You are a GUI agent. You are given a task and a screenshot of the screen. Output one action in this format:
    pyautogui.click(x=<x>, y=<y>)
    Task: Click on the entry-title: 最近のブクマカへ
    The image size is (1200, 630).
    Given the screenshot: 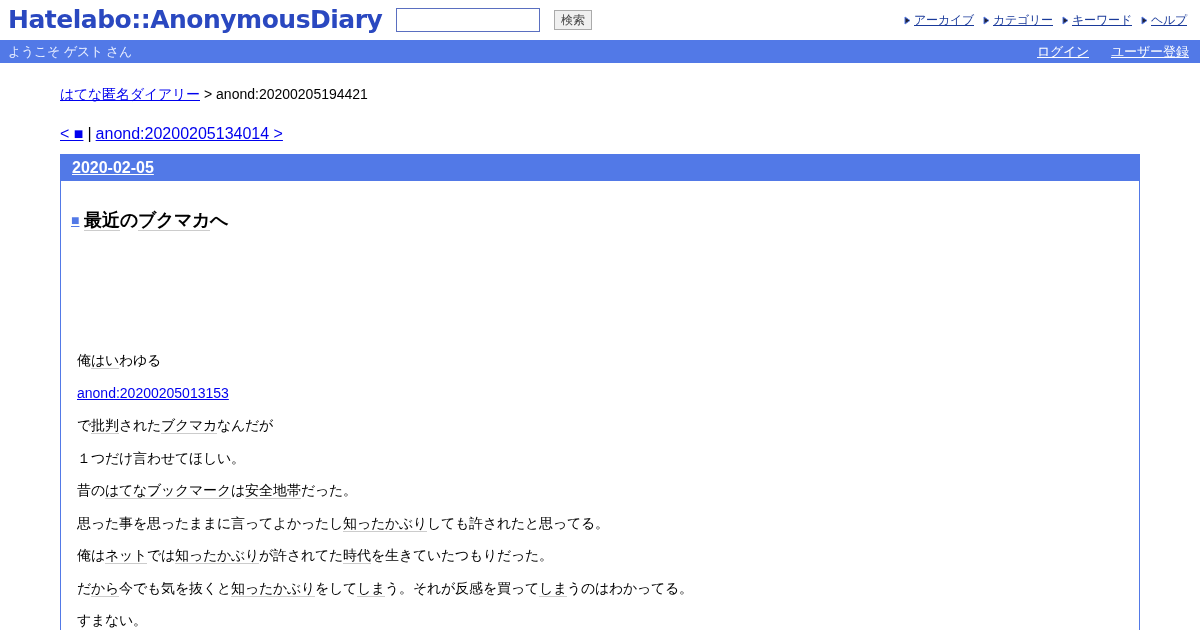 What is the action you would take?
    pyautogui.click(x=156, y=221)
    